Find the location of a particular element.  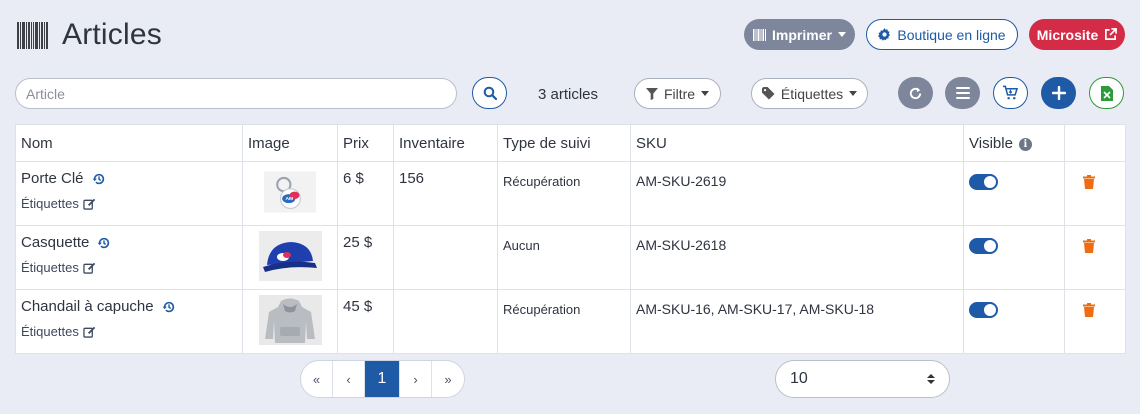

excel-export-button is located at coordinates (1106, 93).